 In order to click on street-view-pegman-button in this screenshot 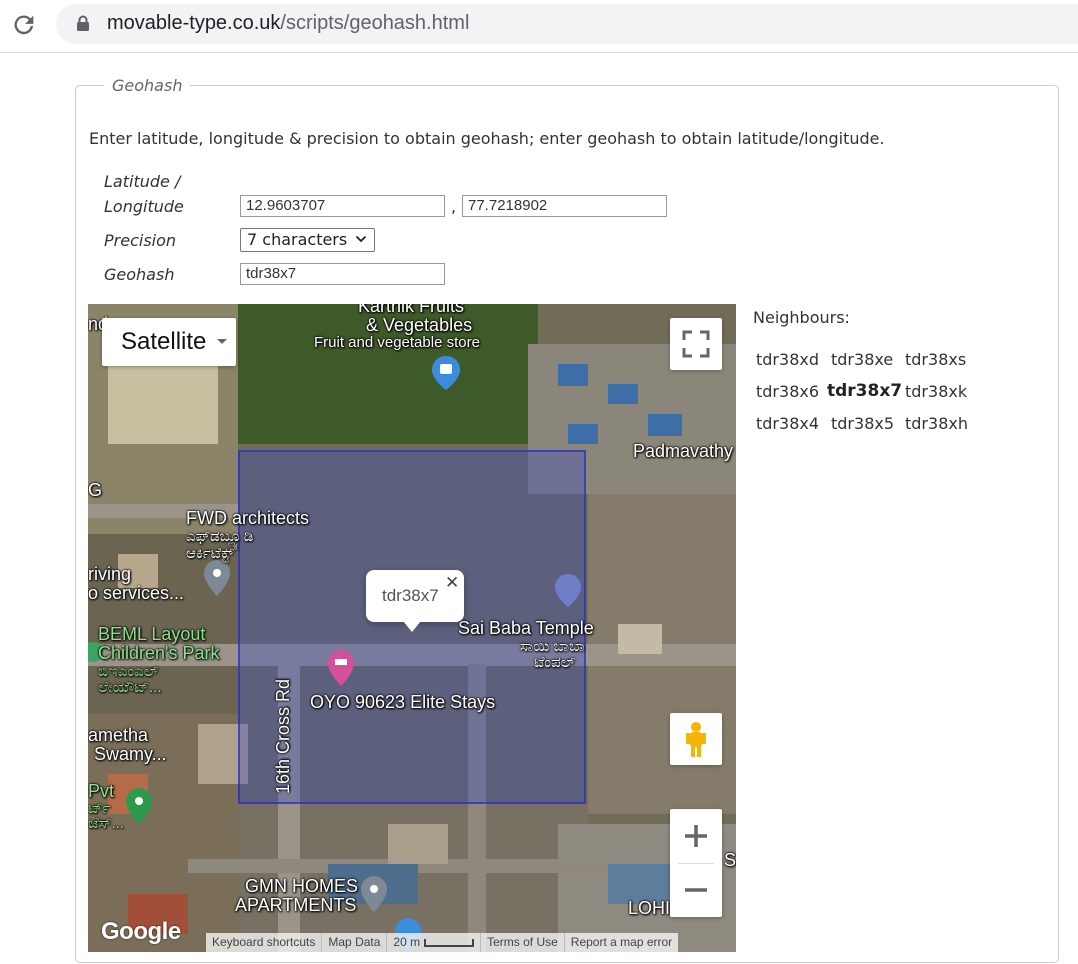, I will do `click(696, 739)`.